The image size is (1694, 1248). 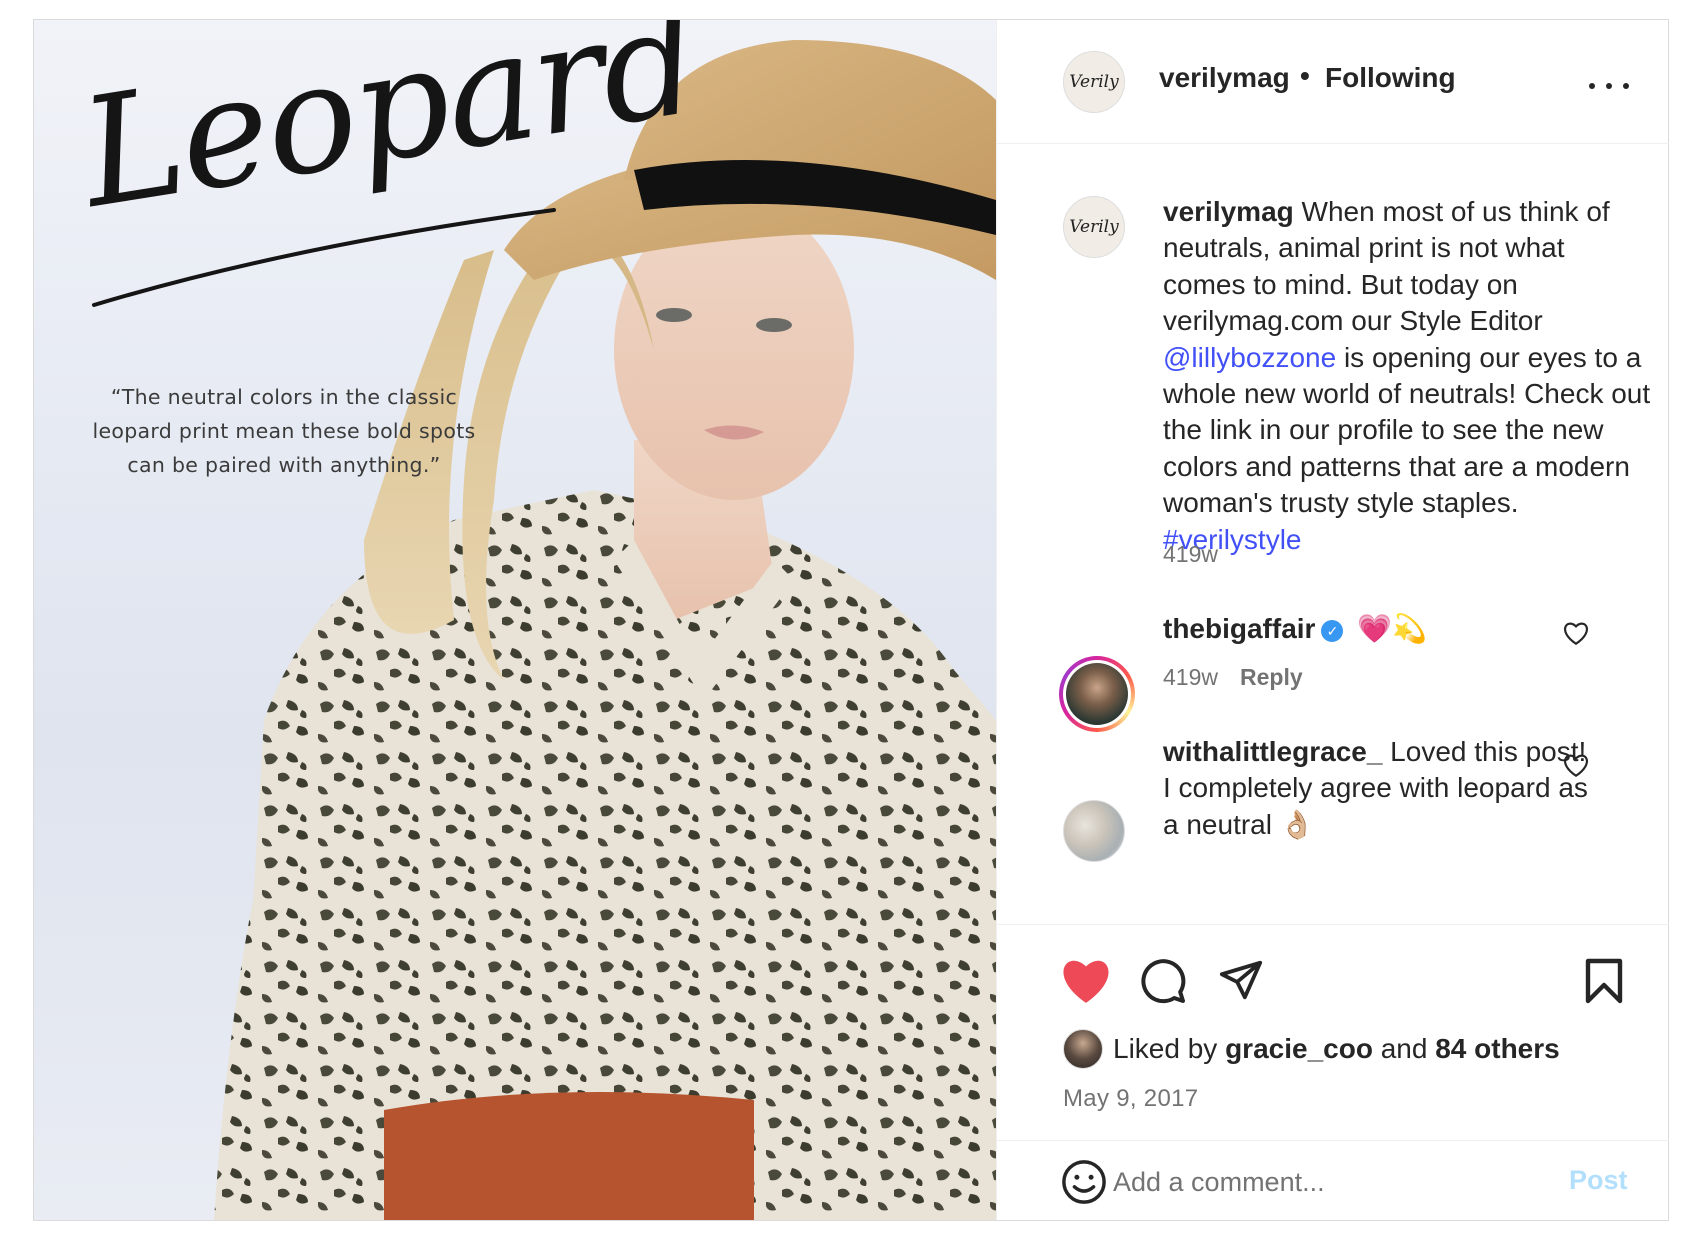 I want to click on liker-avatar, so click(x=1083, y=1049).